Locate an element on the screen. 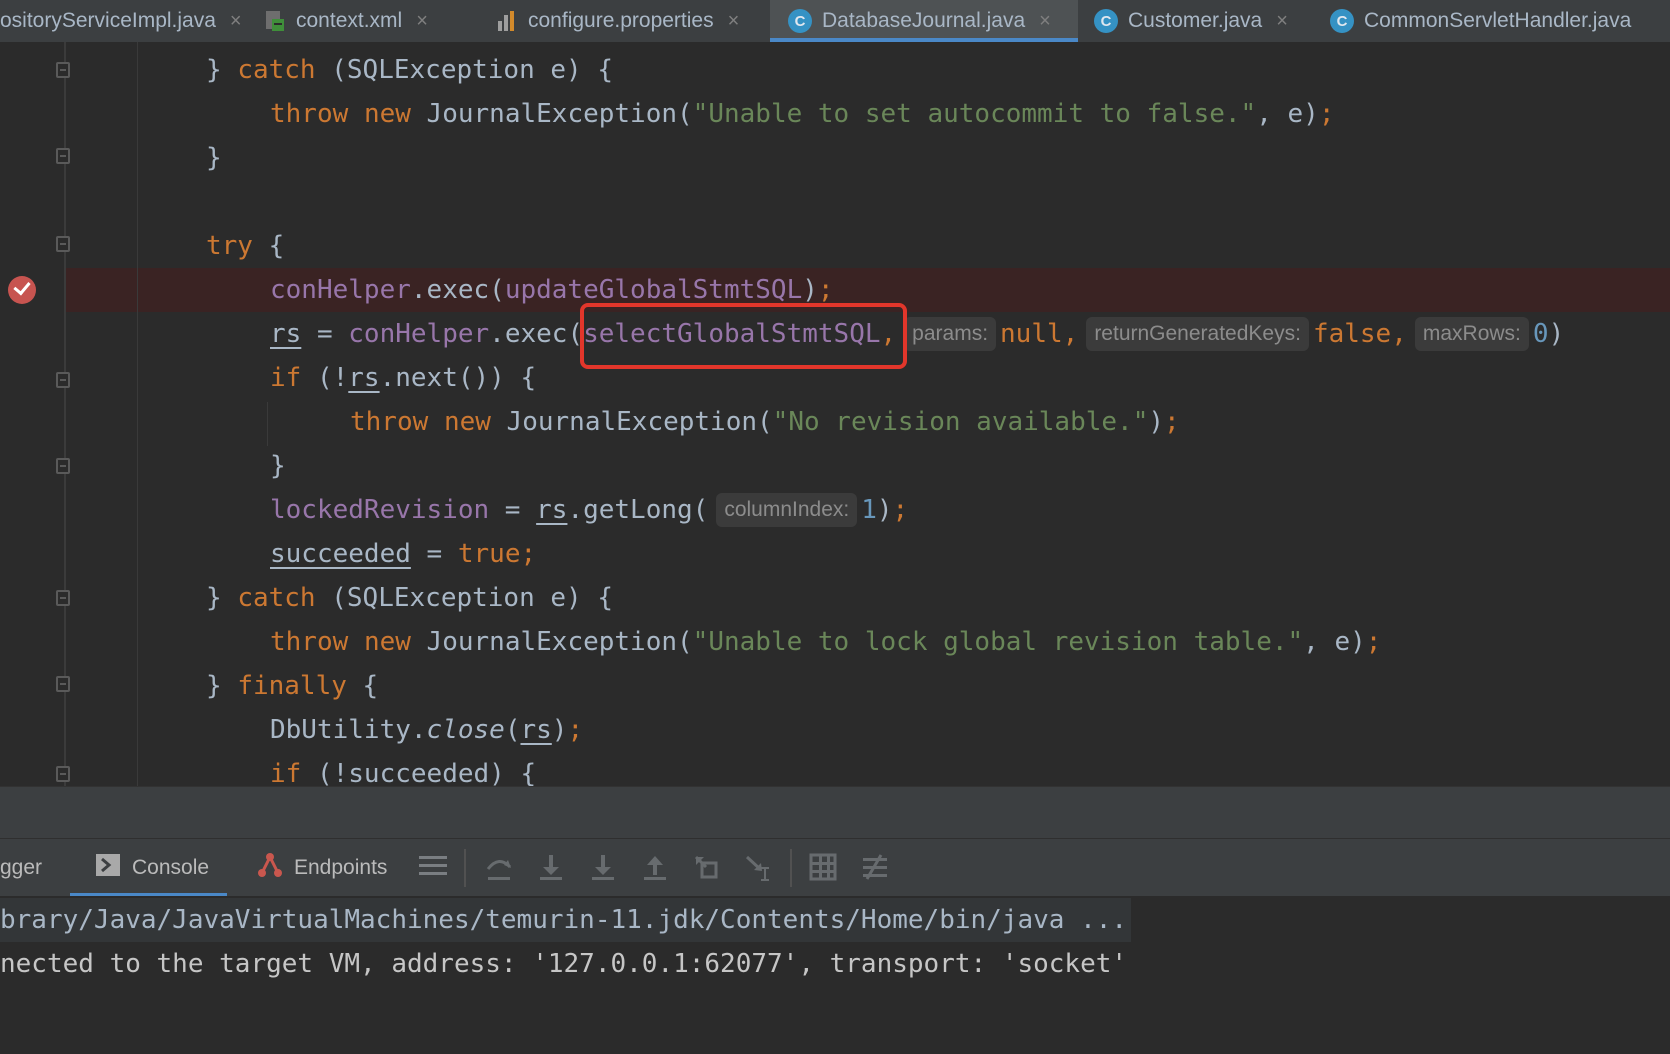 This screenshot has width=1670, height=1054. code-line: DbUtility.close(rs); is located at coordinates (426, 730).